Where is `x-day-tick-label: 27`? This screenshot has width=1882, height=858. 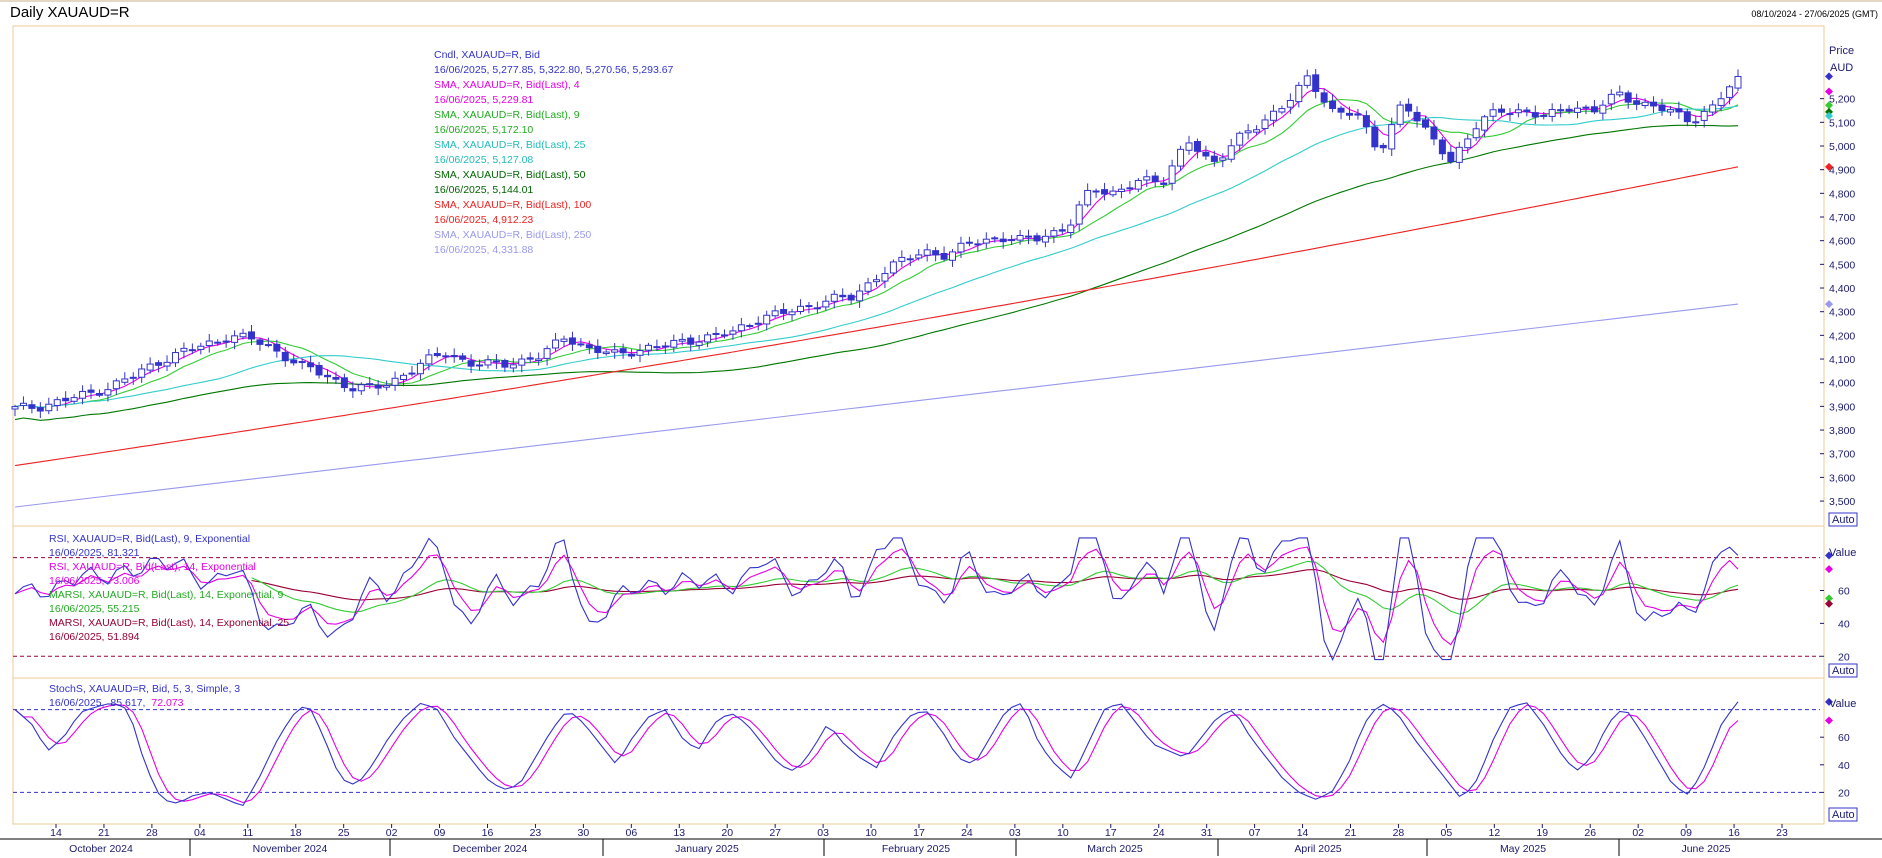 x-day-tick-label: 27 is located at coordinates (775, 833).